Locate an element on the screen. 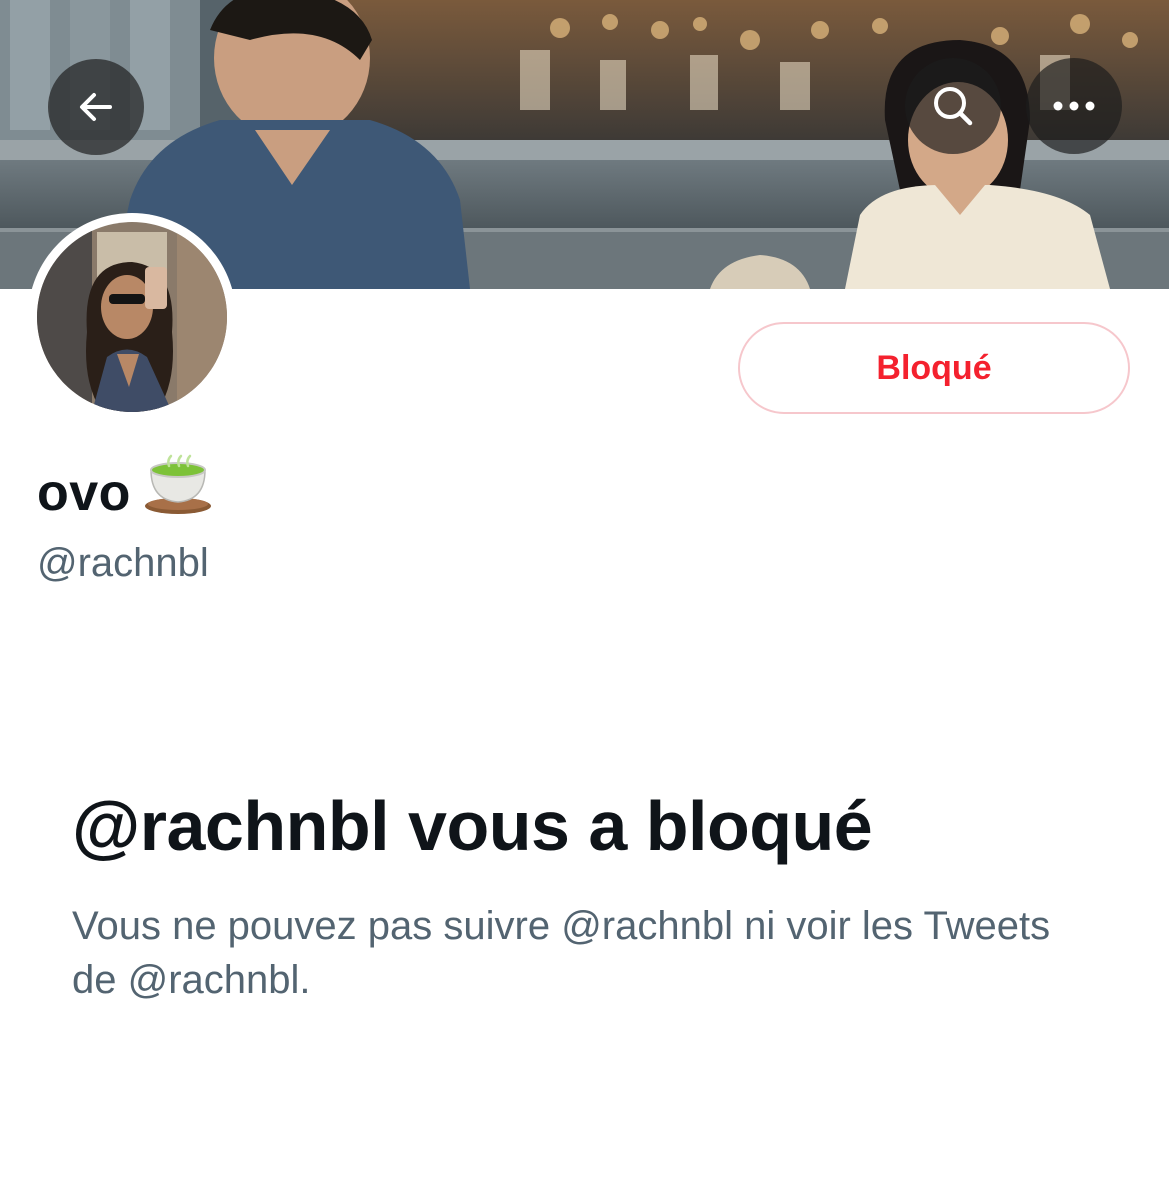 Image resolution: width=1169 pixels, height=1195 pixels. search-icon is located at coordinates (953, 106).